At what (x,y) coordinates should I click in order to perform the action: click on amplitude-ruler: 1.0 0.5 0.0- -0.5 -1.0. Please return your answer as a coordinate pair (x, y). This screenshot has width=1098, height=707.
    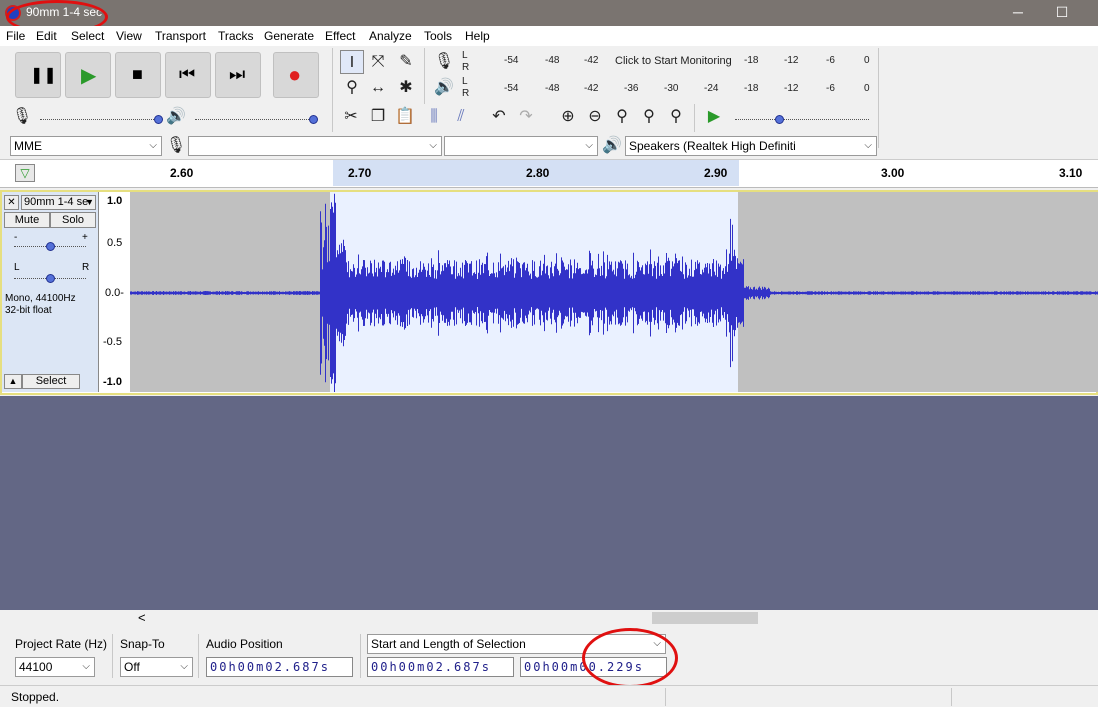
    Looking at the image, I should click on (114, 292).